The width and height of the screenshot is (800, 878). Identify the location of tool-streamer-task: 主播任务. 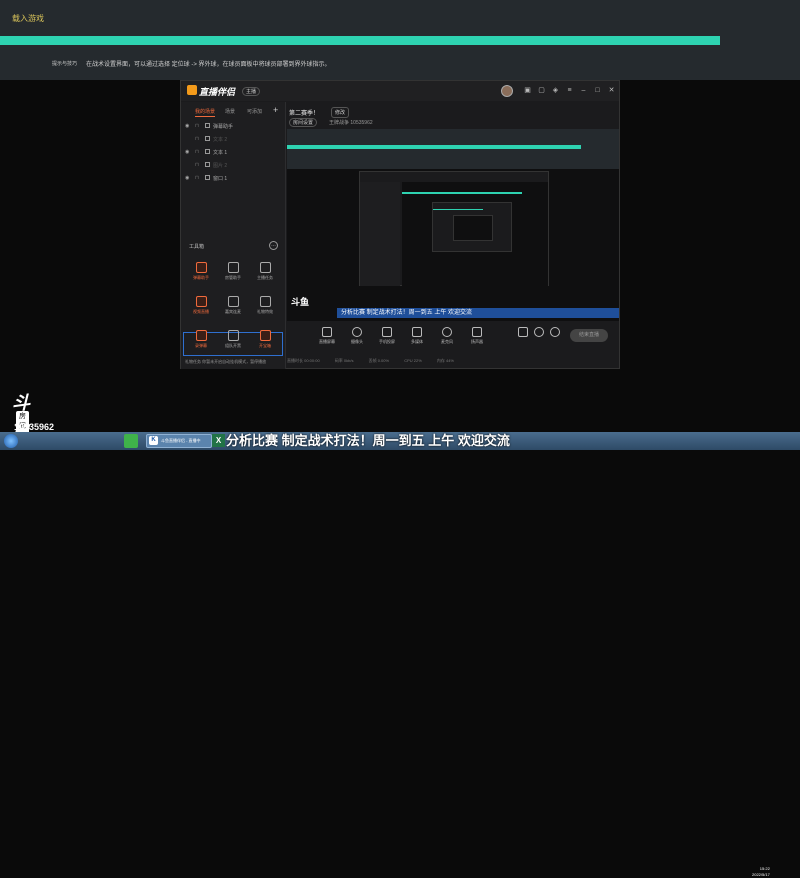
(265, 274).